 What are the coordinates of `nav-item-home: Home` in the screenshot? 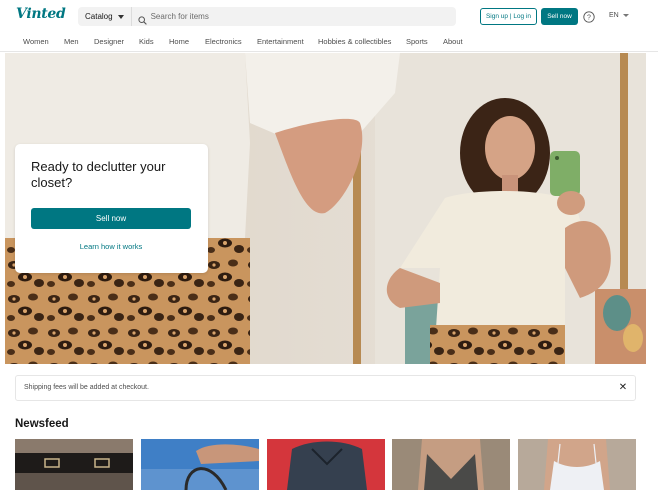 It's located at (179, 41).